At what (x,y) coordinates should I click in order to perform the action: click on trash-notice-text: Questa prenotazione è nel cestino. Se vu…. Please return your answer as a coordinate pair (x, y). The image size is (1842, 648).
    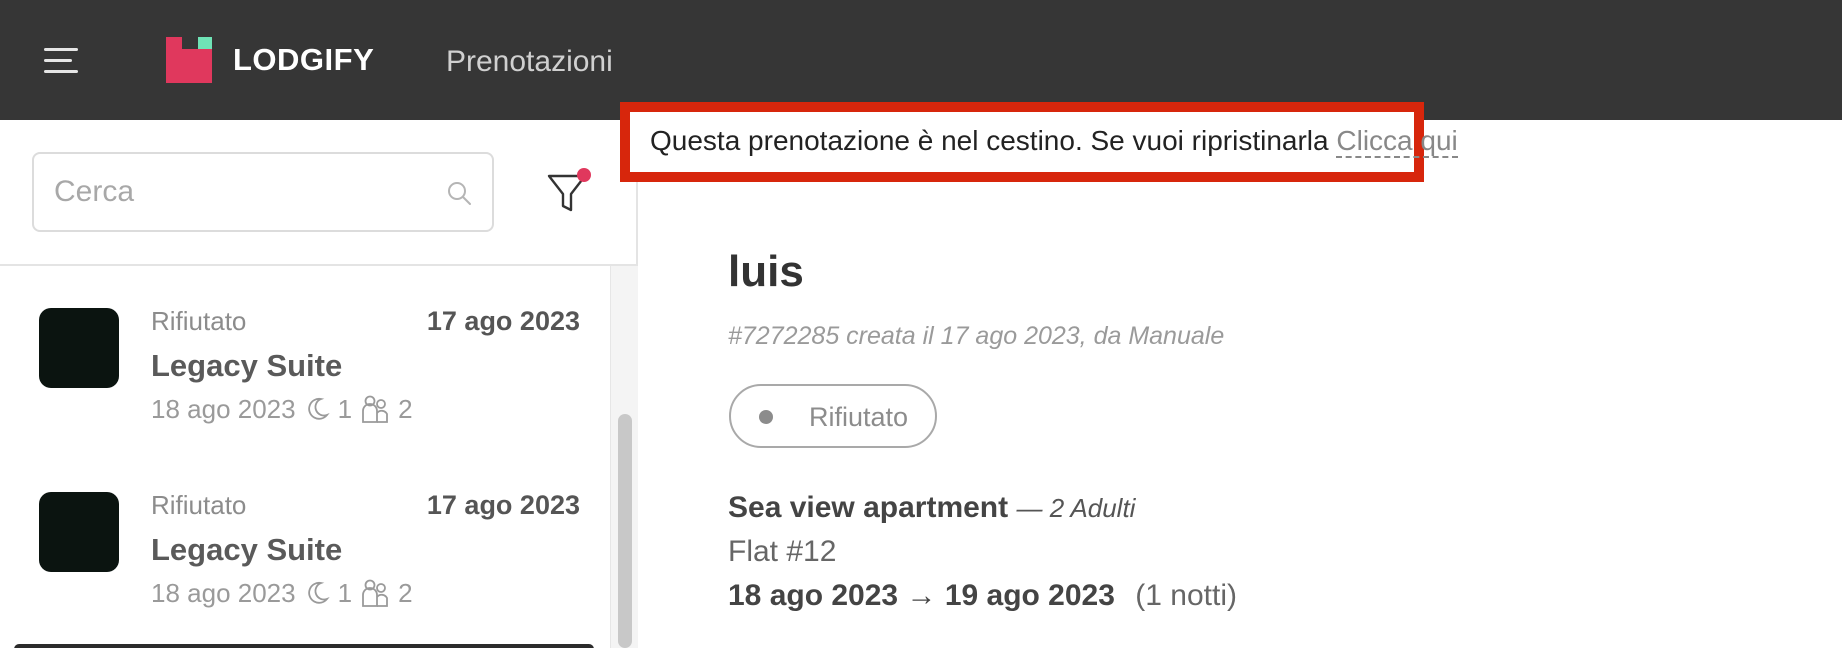
    Looking at the image, I should click on (1054, 141).